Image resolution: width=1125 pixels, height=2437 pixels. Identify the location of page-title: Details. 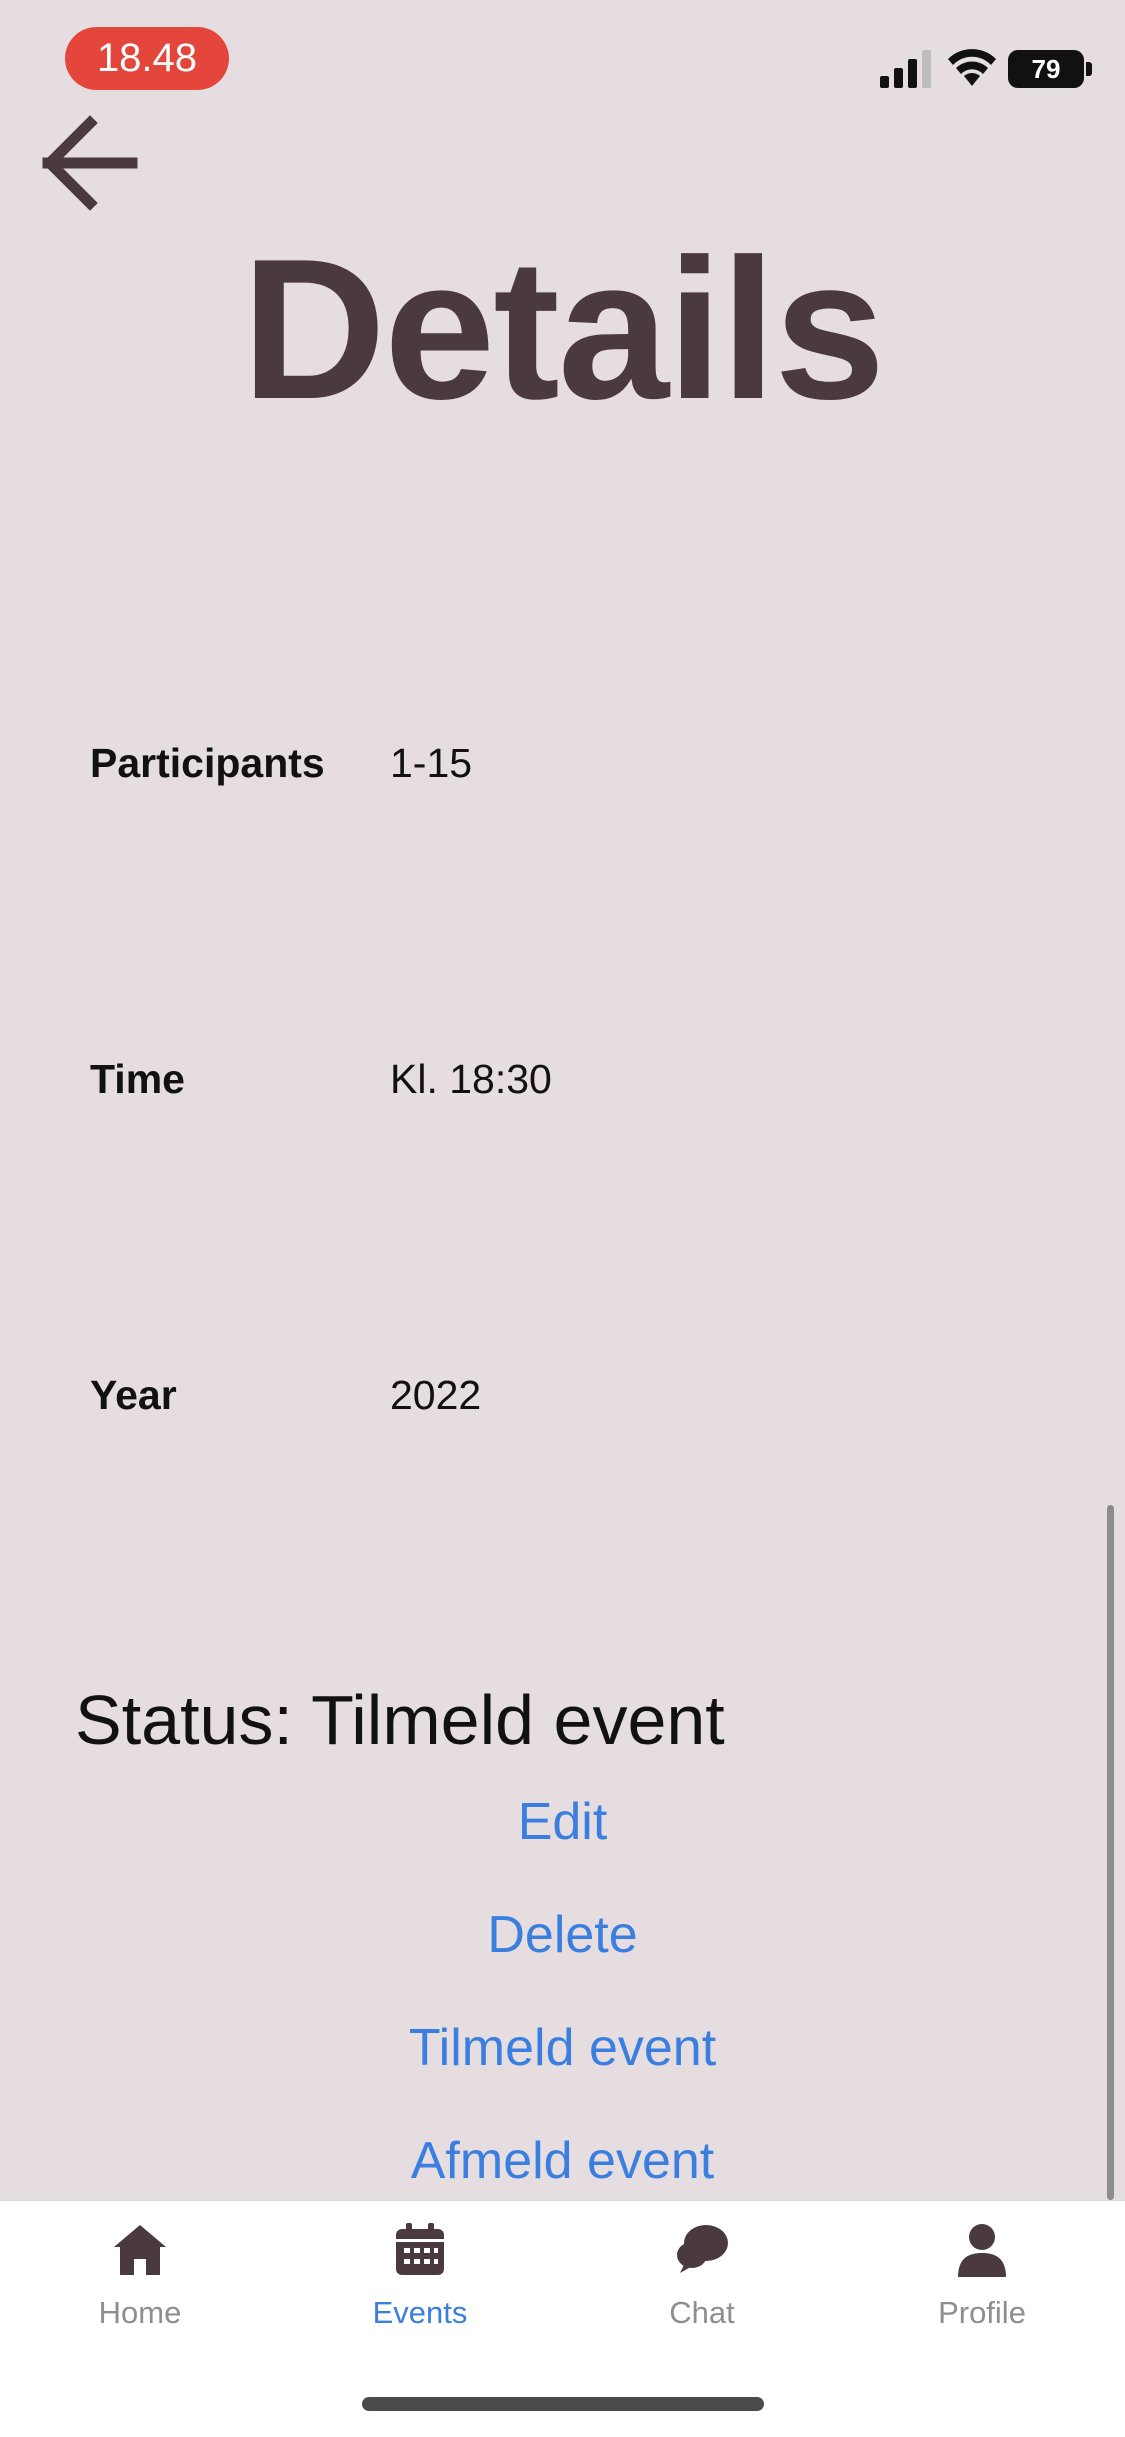
(563, 329).